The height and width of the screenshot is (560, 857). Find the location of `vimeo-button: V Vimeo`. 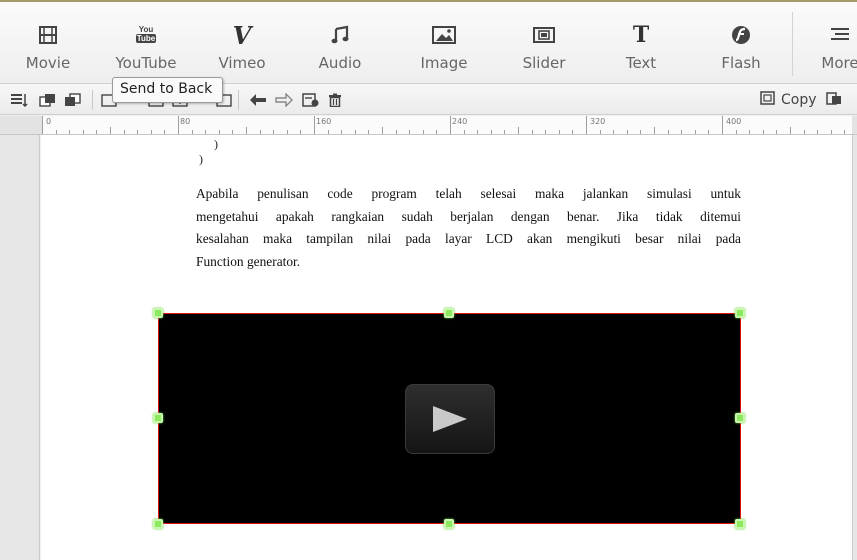

vimeo-button: V Vimeo is located at coordinates (242, 43).